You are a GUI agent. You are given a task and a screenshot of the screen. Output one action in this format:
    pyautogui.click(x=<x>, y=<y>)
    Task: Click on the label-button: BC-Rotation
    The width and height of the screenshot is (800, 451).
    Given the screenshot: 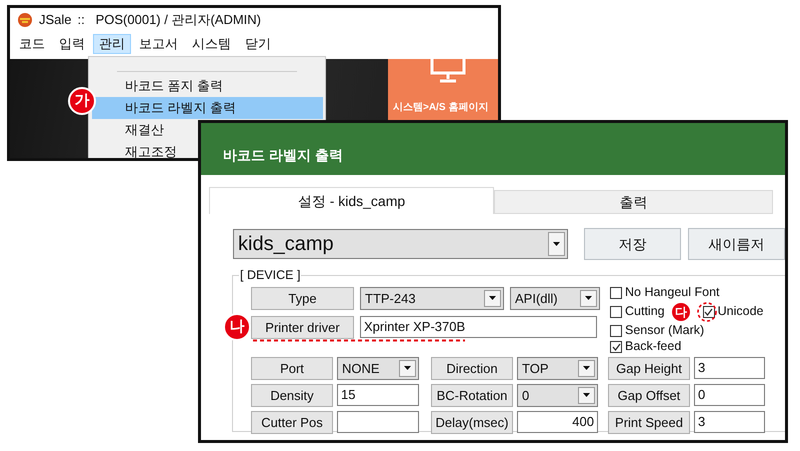 What is the action you would take?
    pyautogui.click(x=472, y=395)
    